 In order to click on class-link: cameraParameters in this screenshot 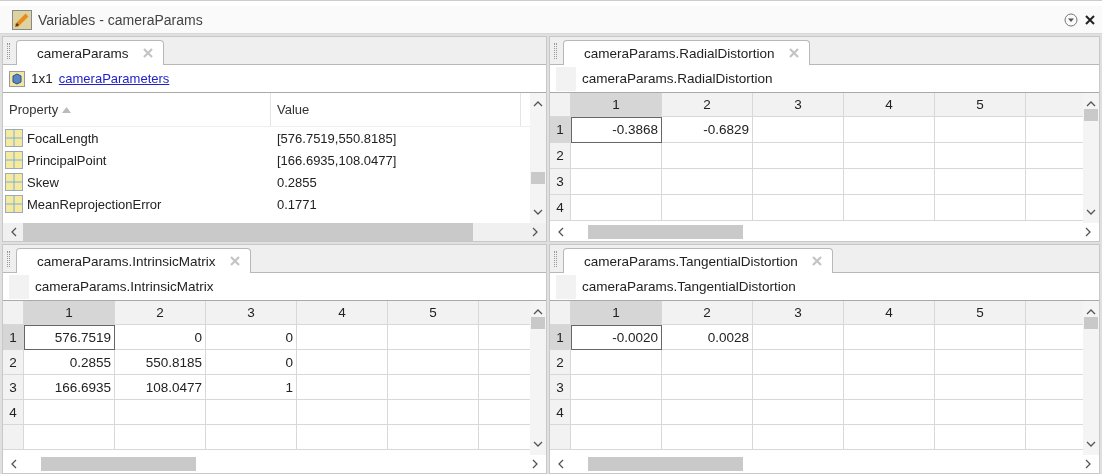, I will do `click(114, 78)`.